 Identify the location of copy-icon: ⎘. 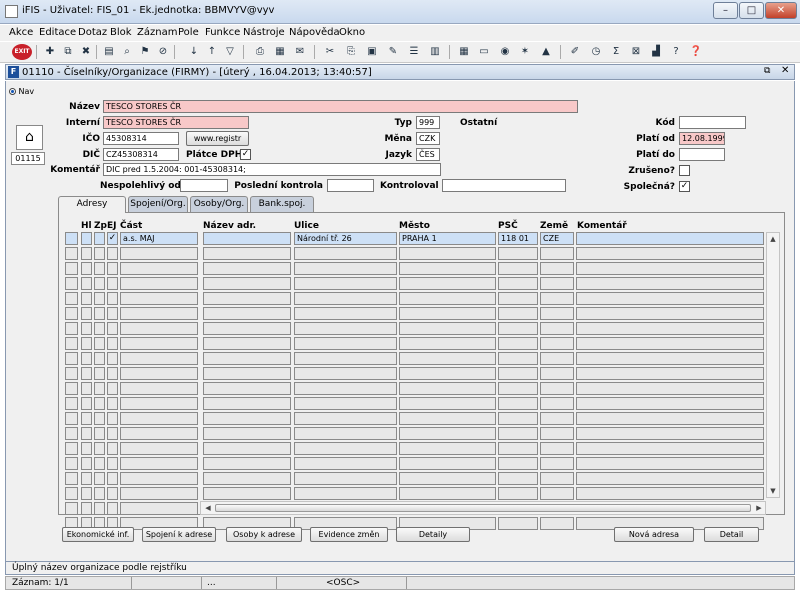
(351, 52).